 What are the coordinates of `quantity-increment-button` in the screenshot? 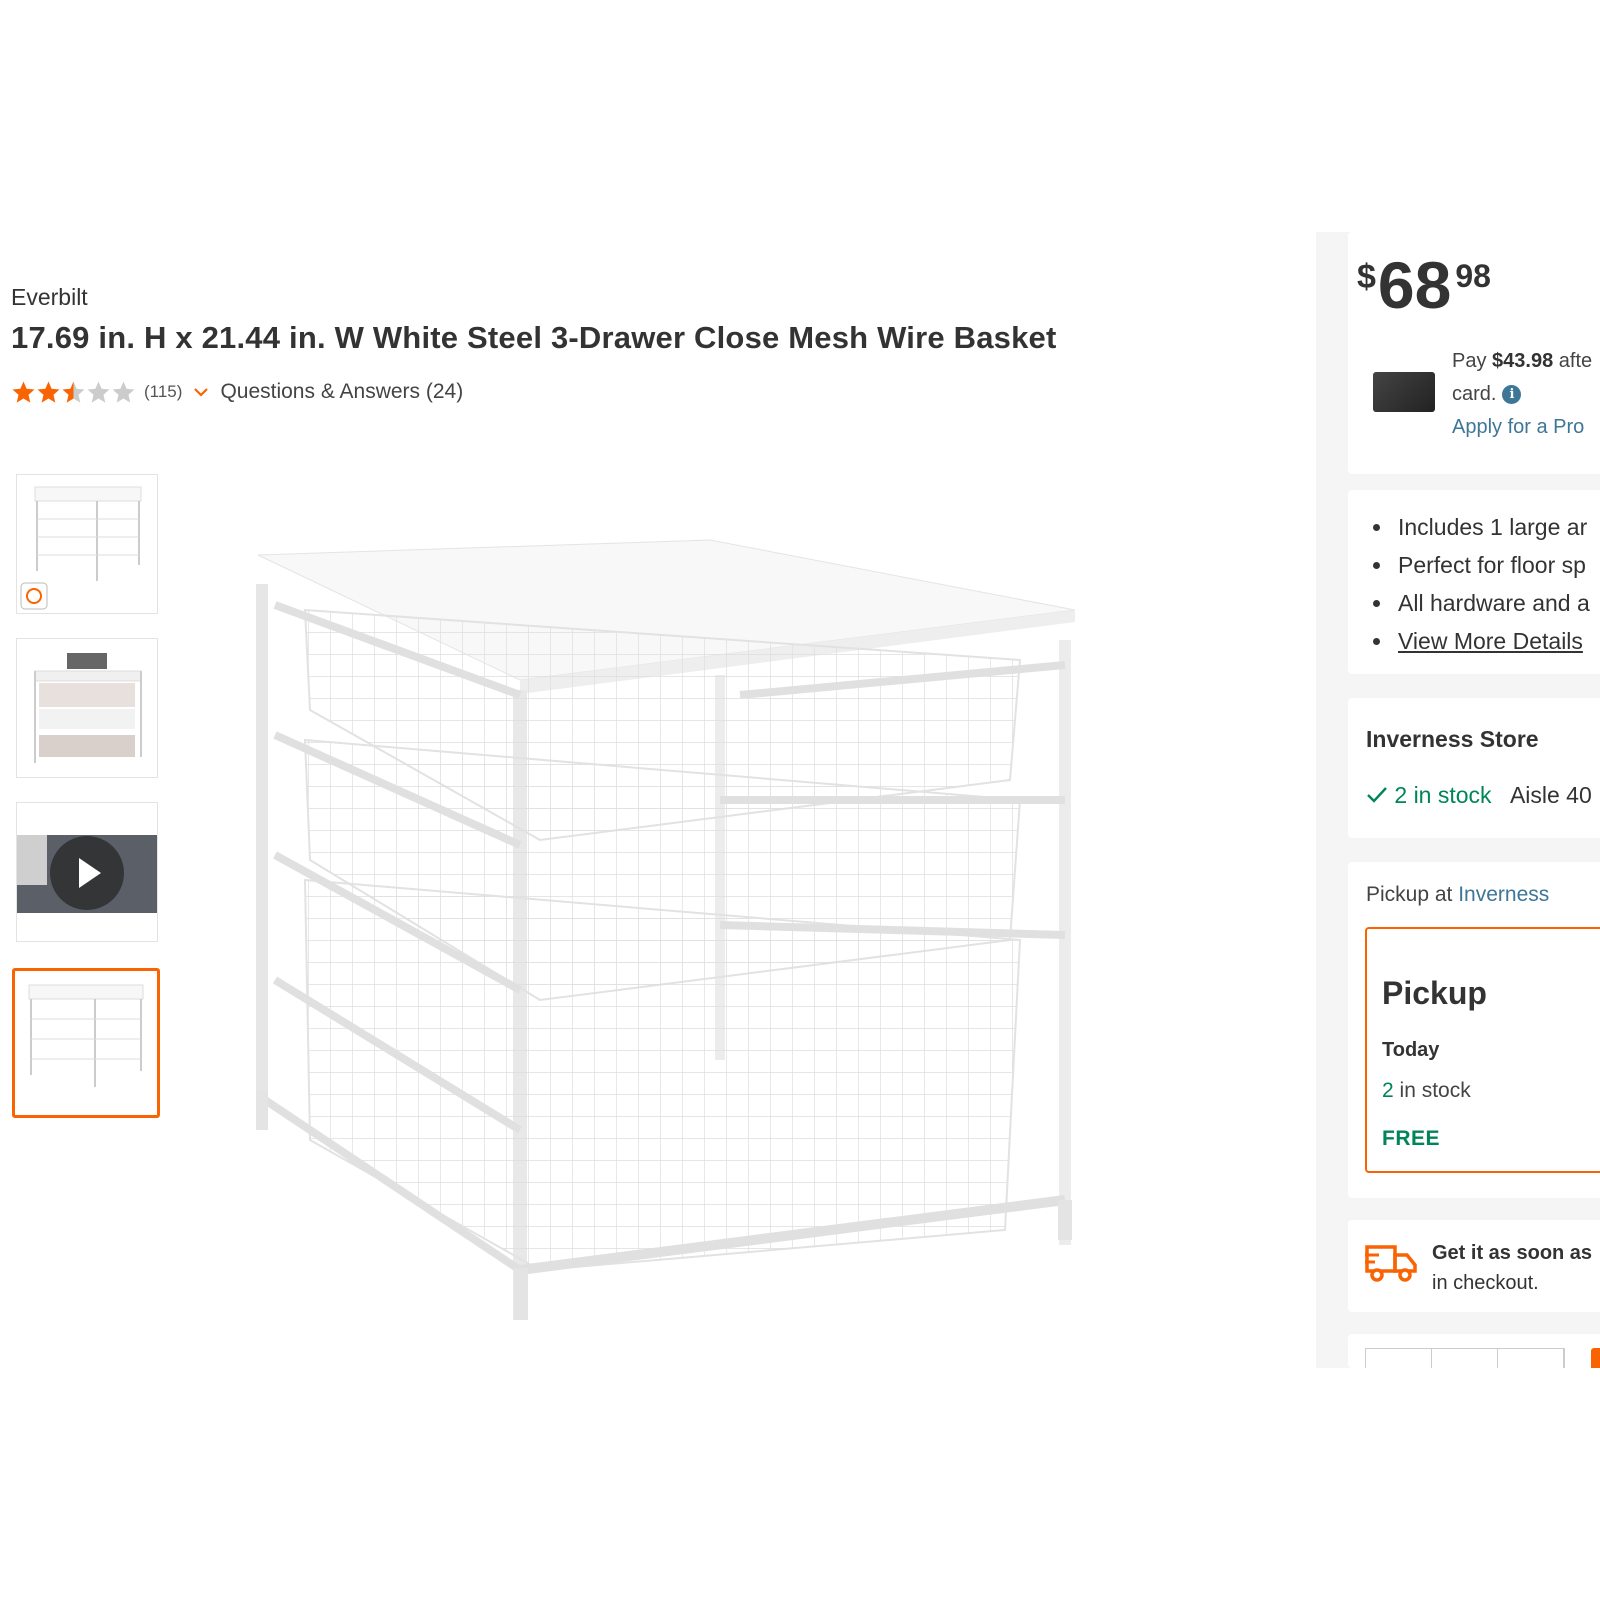 It's located at (1531, 1358).